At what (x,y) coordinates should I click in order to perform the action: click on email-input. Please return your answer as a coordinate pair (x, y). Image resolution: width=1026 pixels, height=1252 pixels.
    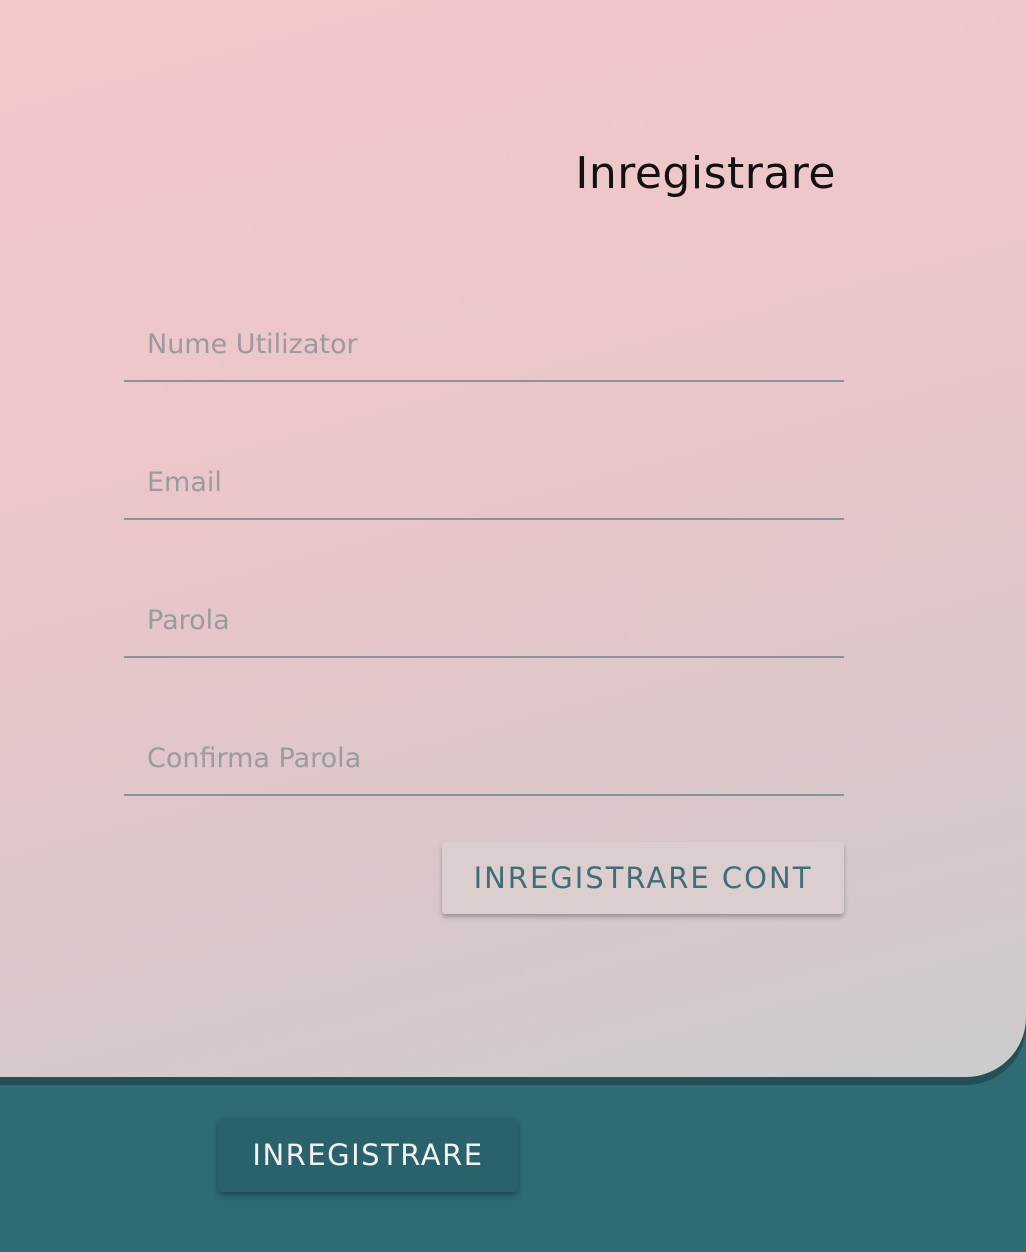
    Looking at the image, I should click on (484, 482).